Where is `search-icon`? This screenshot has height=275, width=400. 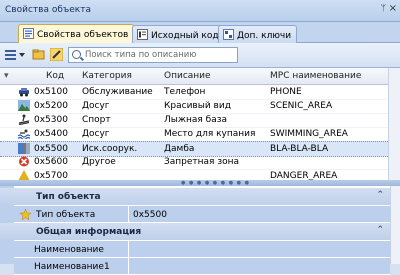
search-icon is located at coordinates (76, 54).